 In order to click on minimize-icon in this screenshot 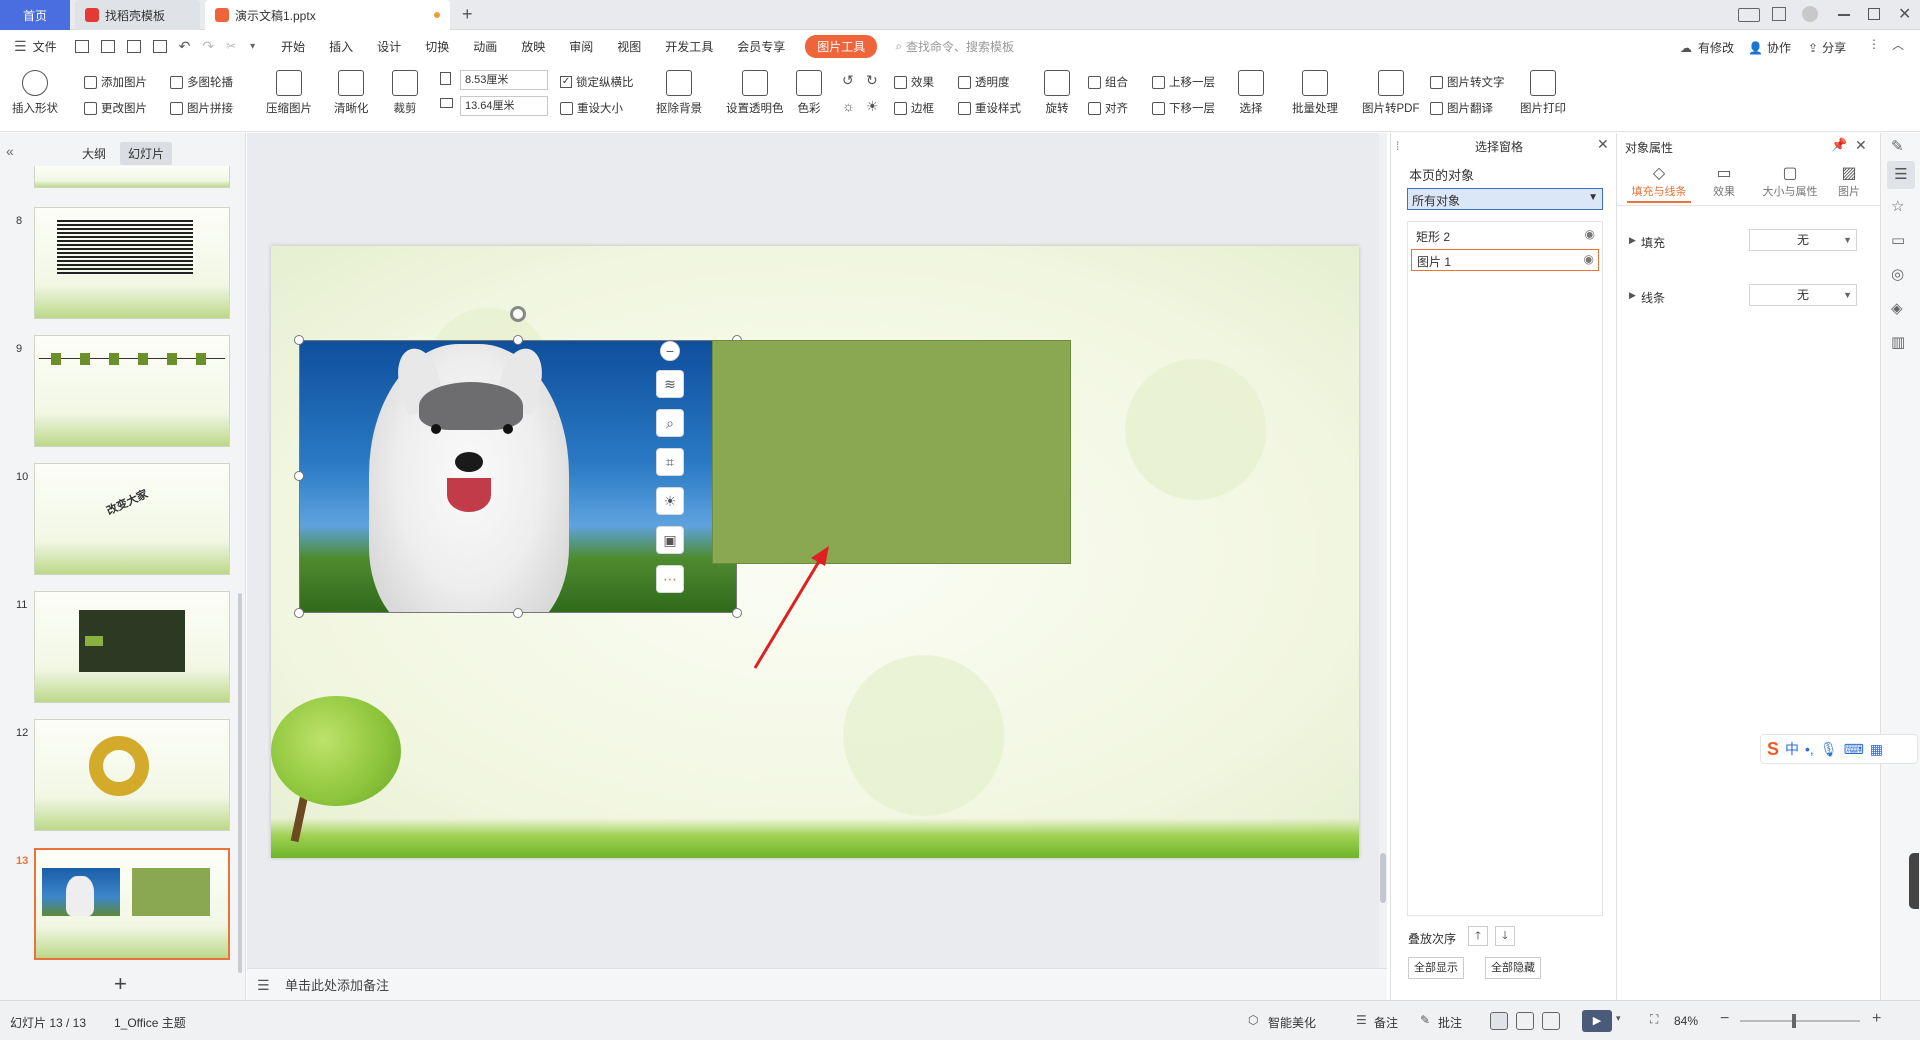, I will do `click(1844, 15)`.